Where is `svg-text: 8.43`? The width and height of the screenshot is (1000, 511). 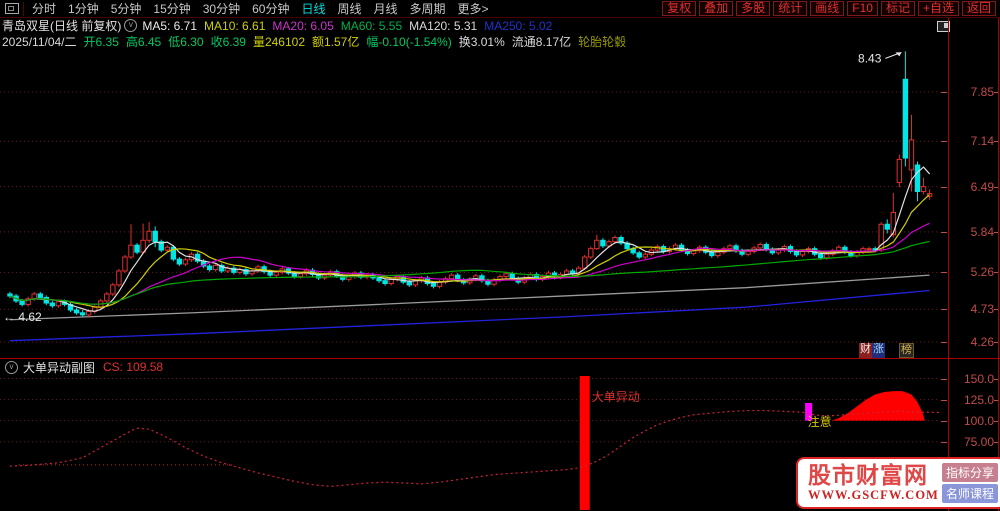
svg-text: 8.43 is located at coordinates (870, 58).